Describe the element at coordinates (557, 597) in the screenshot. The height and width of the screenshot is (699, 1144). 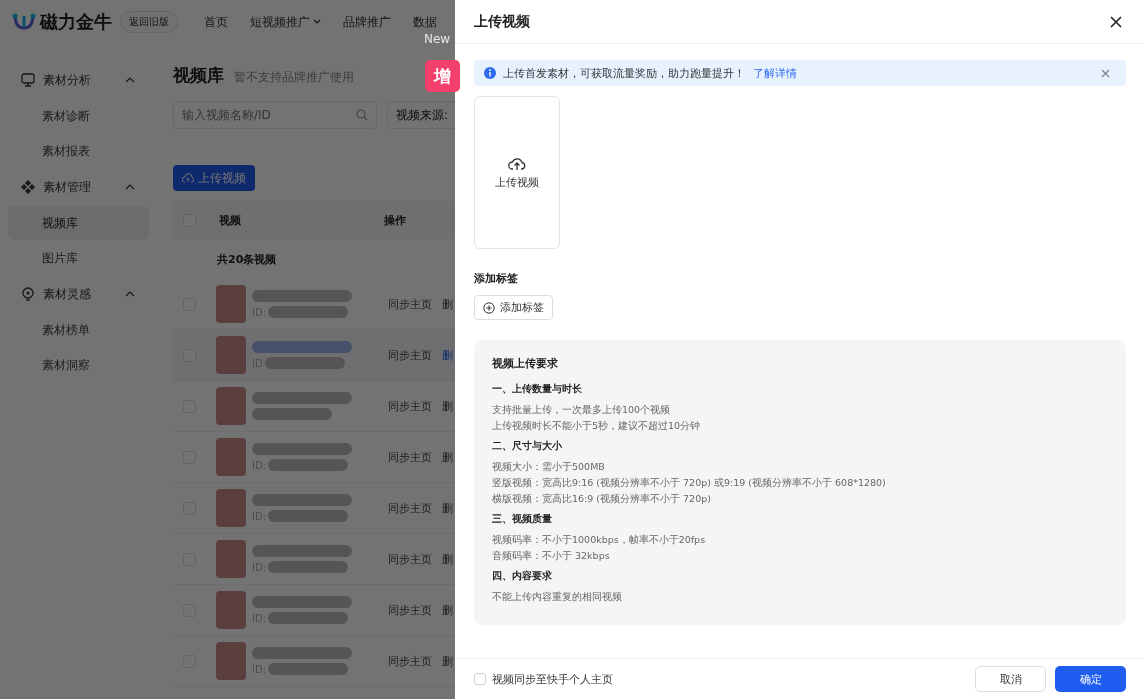
I see `requirement-text: 不能上传内容重复的相同视频` at that location.